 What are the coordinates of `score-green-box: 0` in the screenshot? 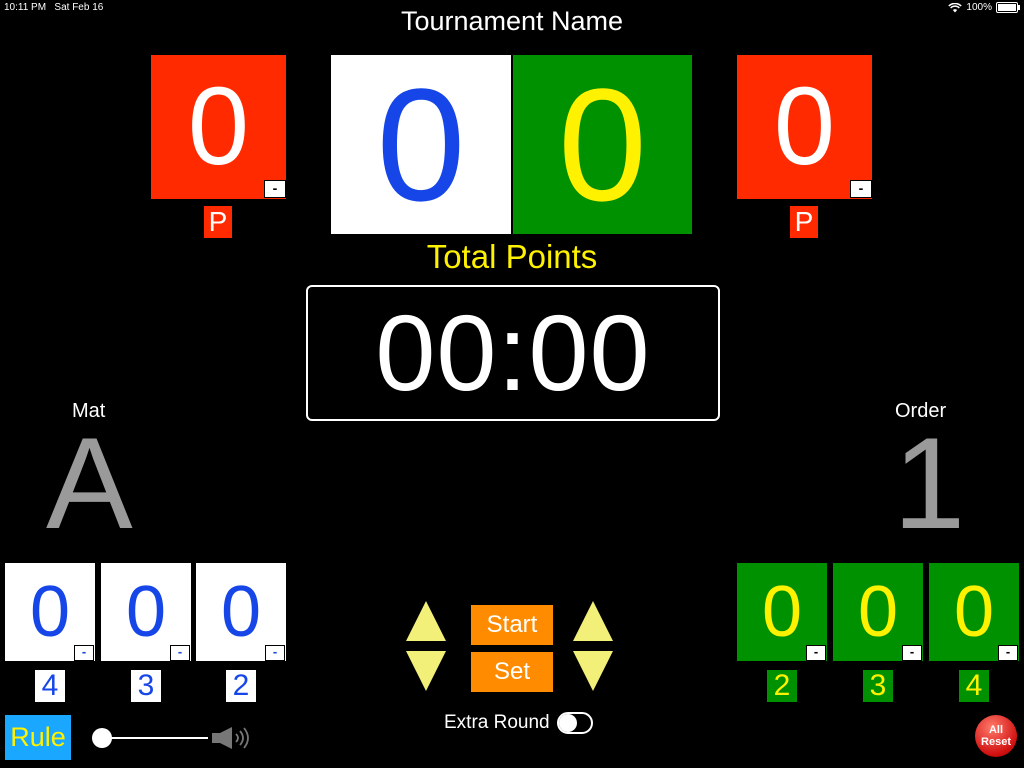 It's located at (602, 144).